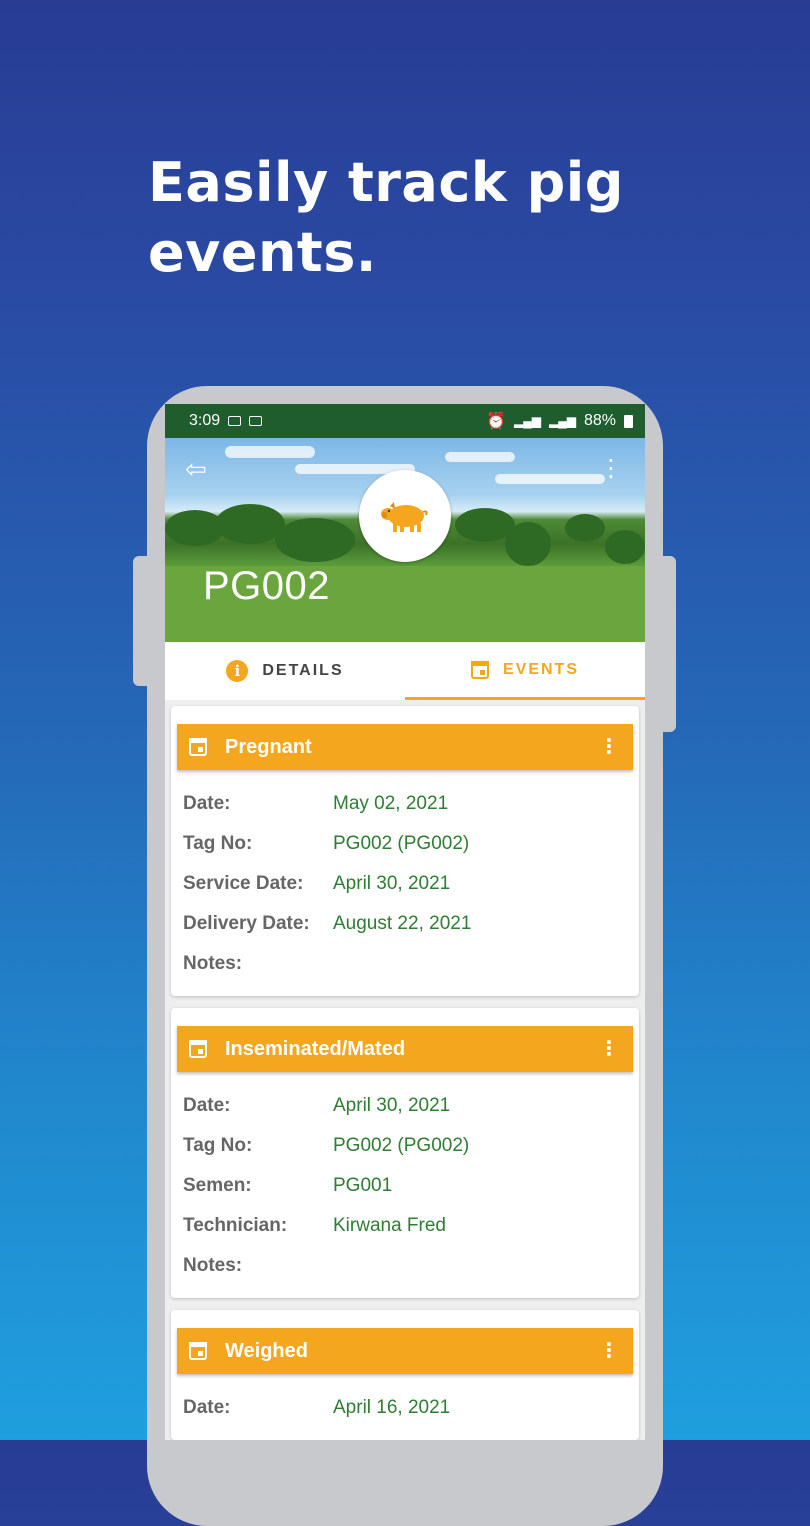  I want to click on event-field-row: Date: April 16, 2021, so click(405, 1408).